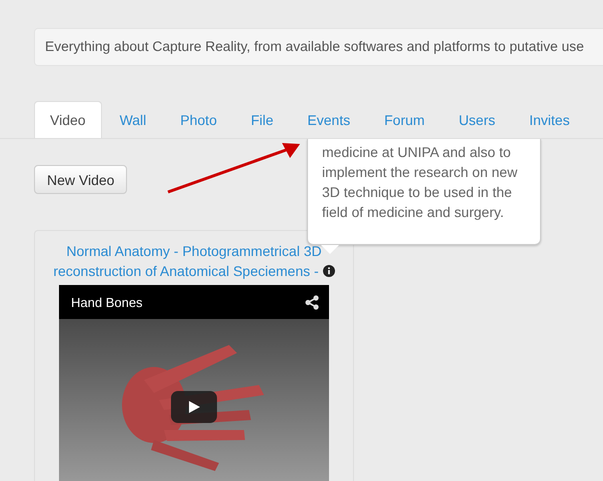 The height and width of the screenshot is (481, 603). I want to click on tab: Users, so click(477, 119).